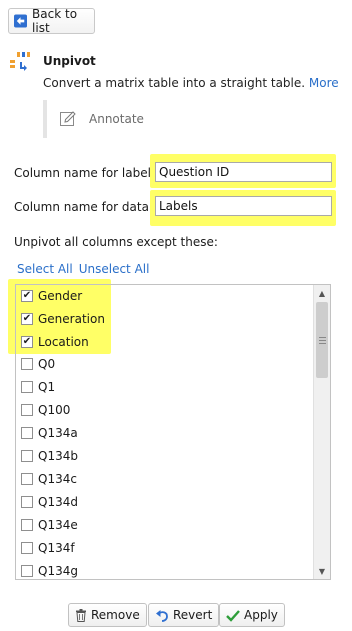 This screenshot has width=352, height=631. Describe the element at coordinates (56, 548) in the screenshot. I see `column-item-label: Q134f` at that location.